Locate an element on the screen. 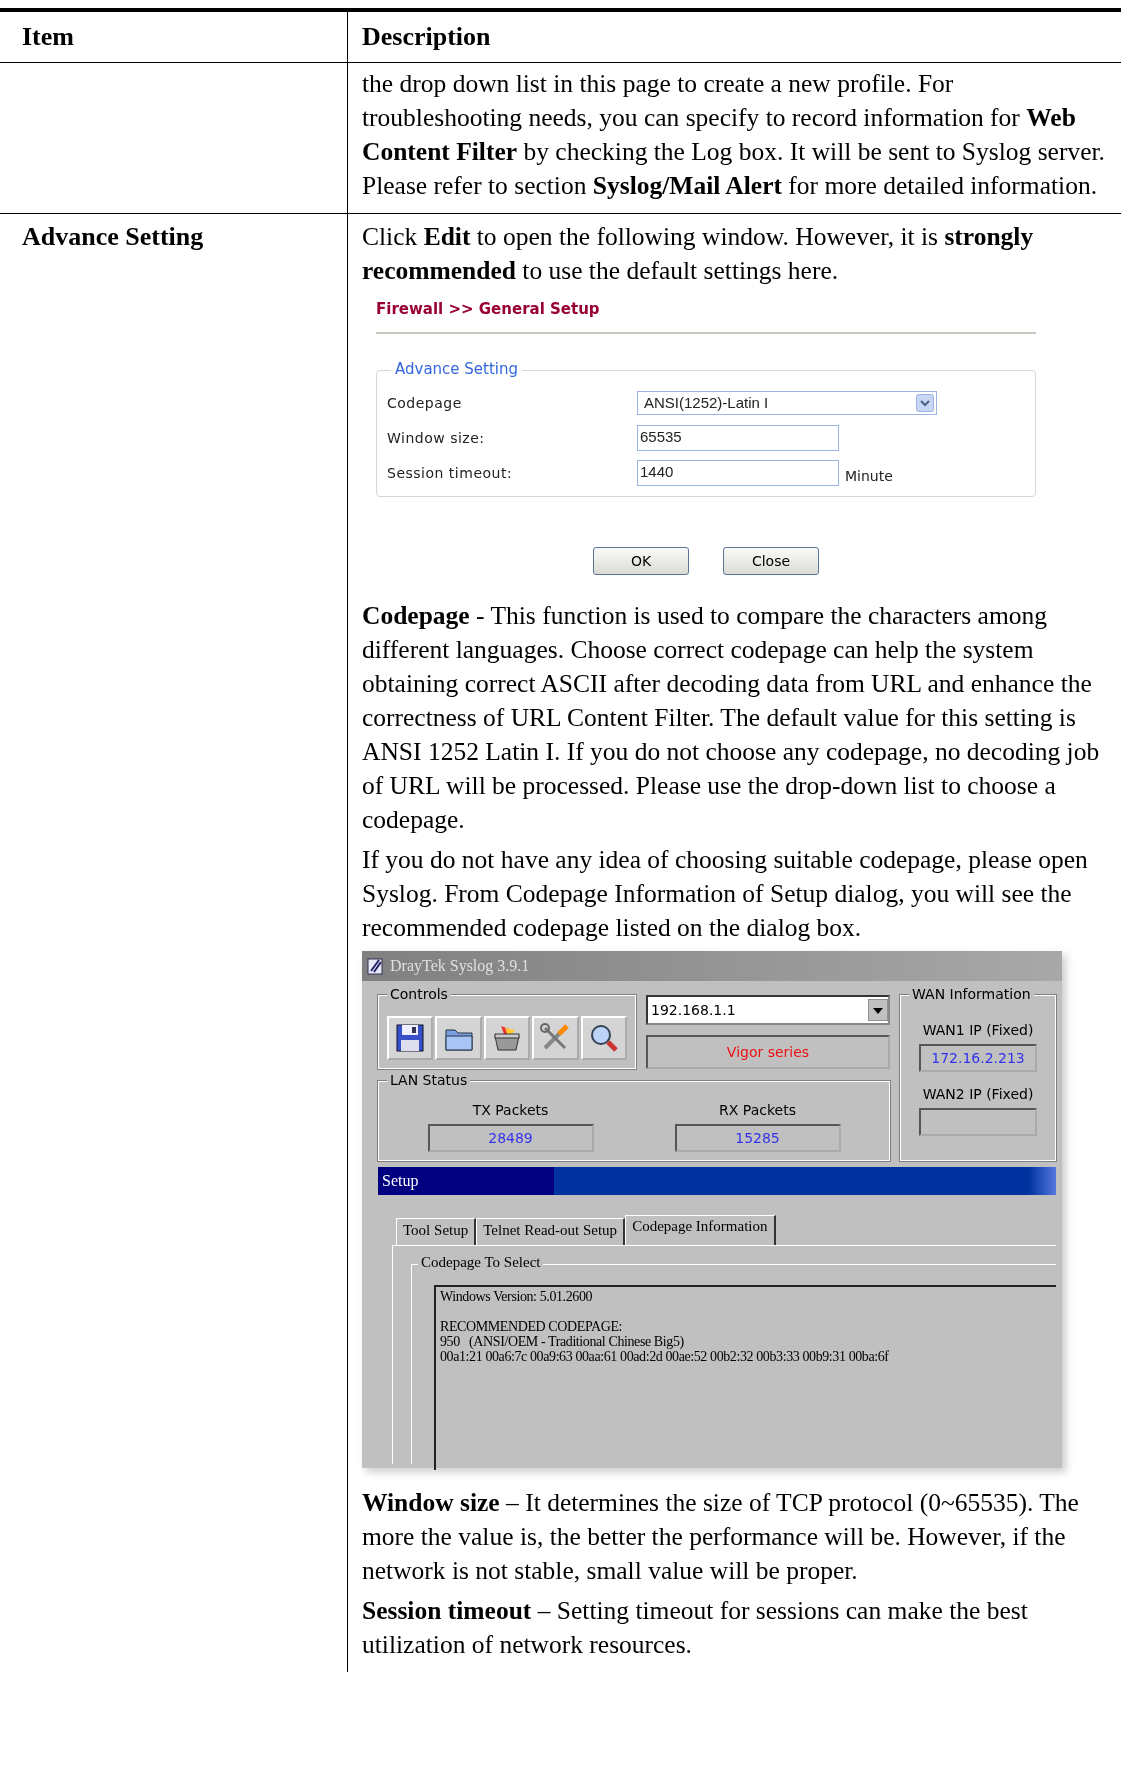 Image resolution: width=1121 pixels, height=1787 pixels. panel-title: Setup is located at coordinates (400, 1181).